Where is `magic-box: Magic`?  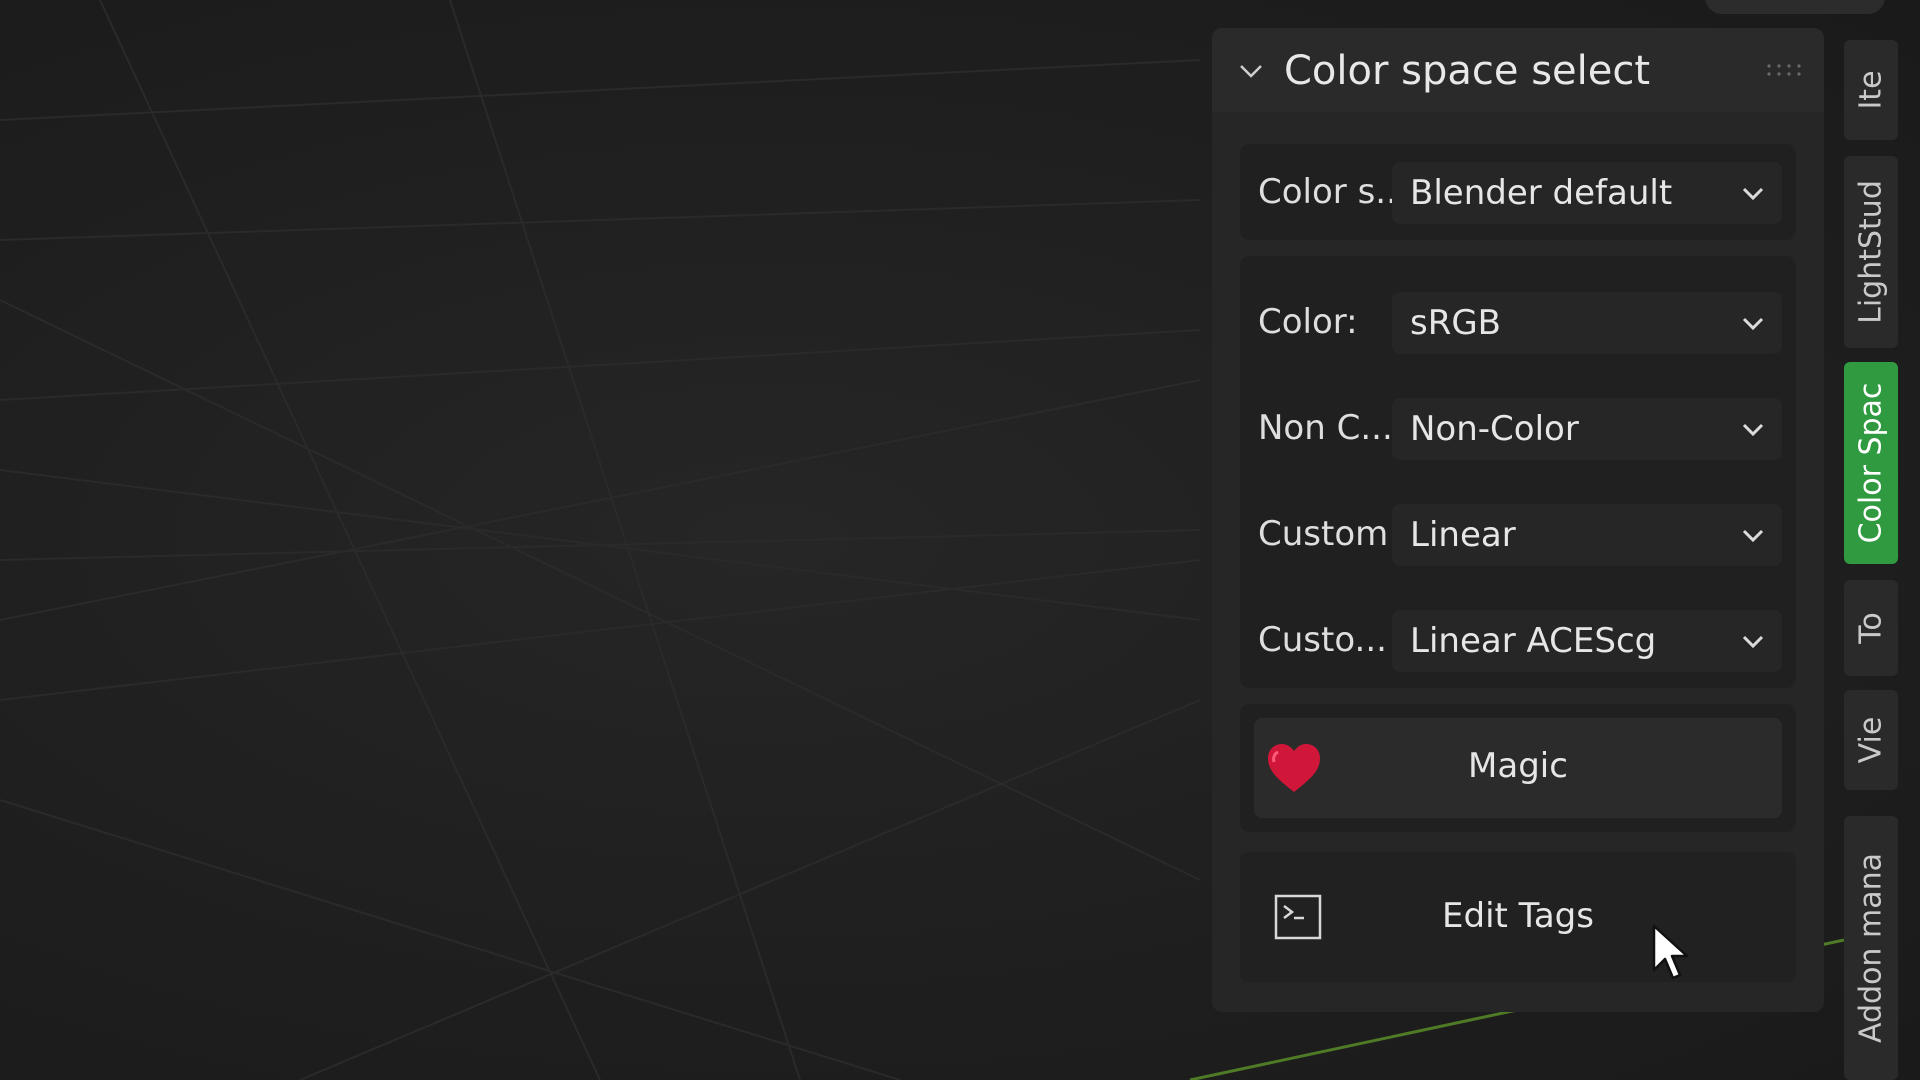
magic-box: Magic is located at coordinates (1518, 768).